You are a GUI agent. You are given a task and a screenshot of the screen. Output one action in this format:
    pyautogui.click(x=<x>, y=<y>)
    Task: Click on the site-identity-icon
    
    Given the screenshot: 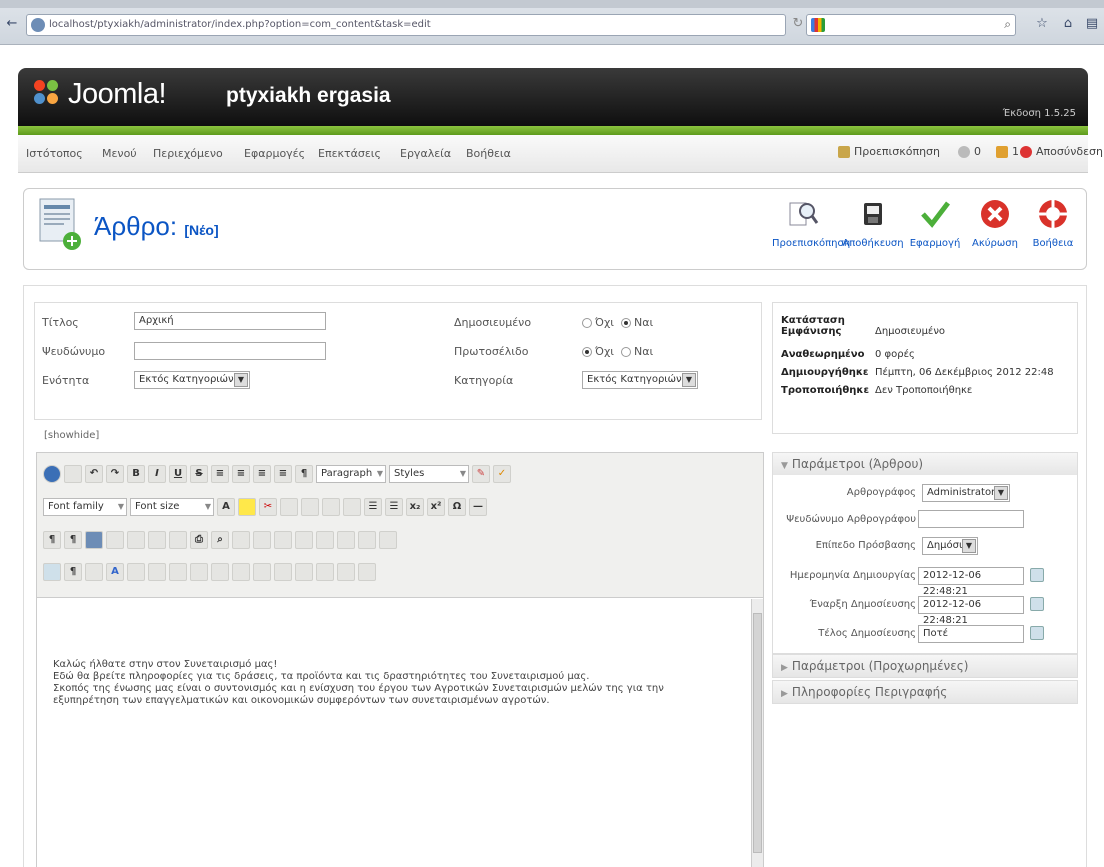 What is the action you would take?
    pyautogui.click(x=38, y=25)
    